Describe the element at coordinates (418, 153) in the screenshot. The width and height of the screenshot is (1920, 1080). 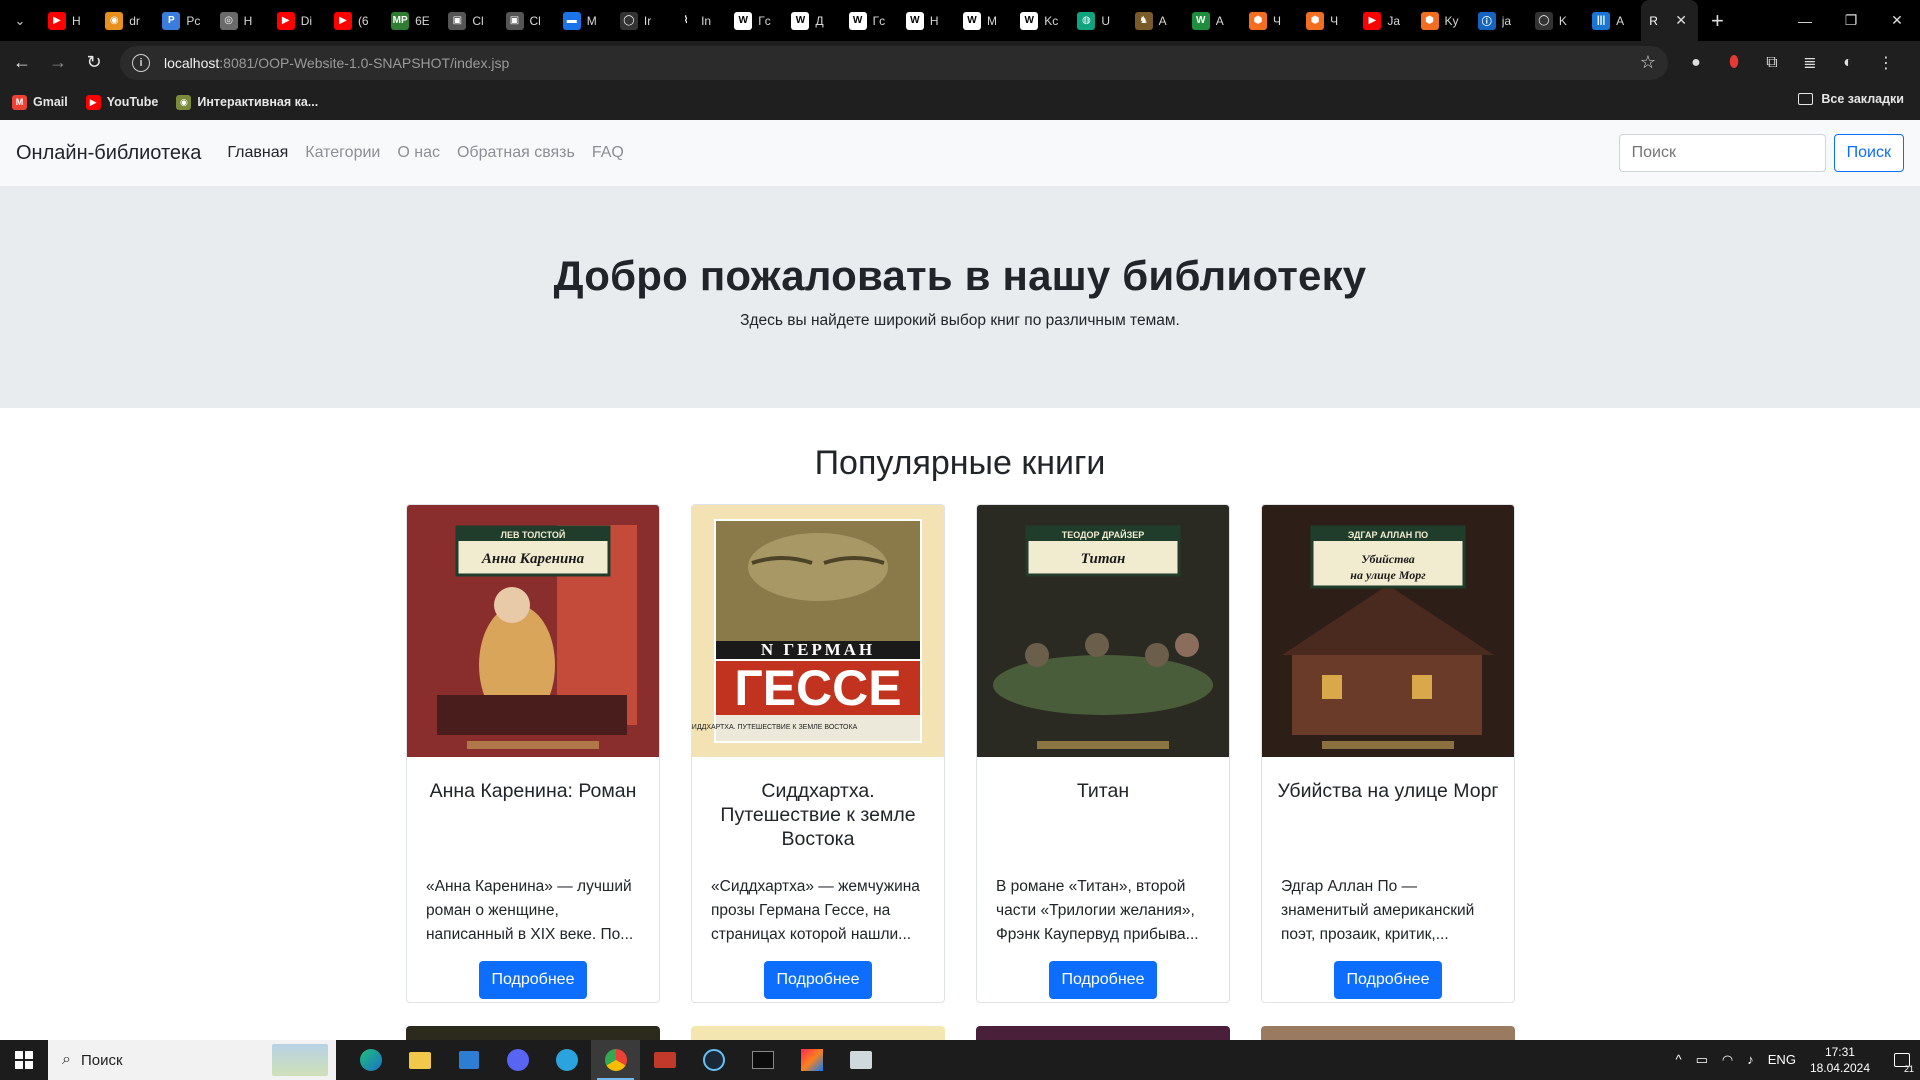
I see `nav-link-about: О нас` at that location.